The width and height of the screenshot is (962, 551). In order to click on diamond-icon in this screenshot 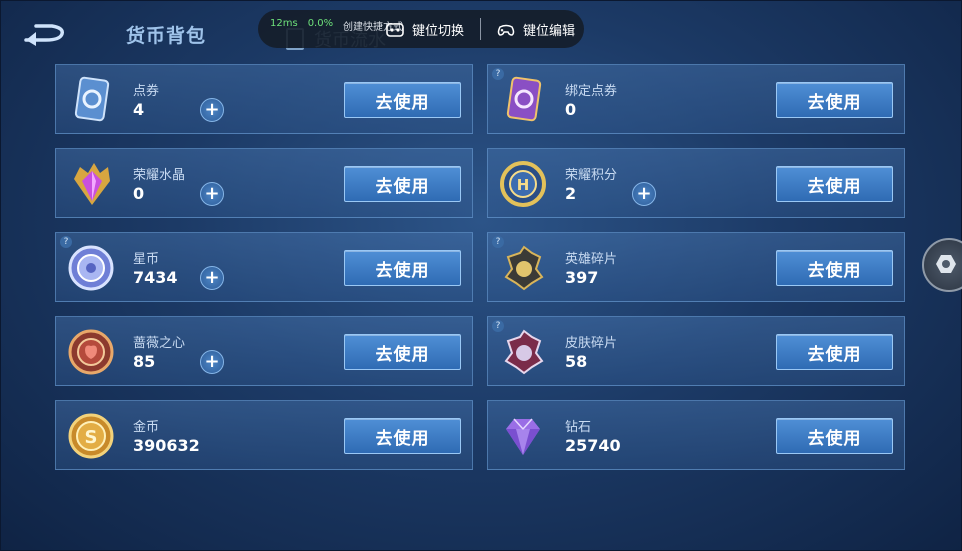, I will do `click(523, 436)`.